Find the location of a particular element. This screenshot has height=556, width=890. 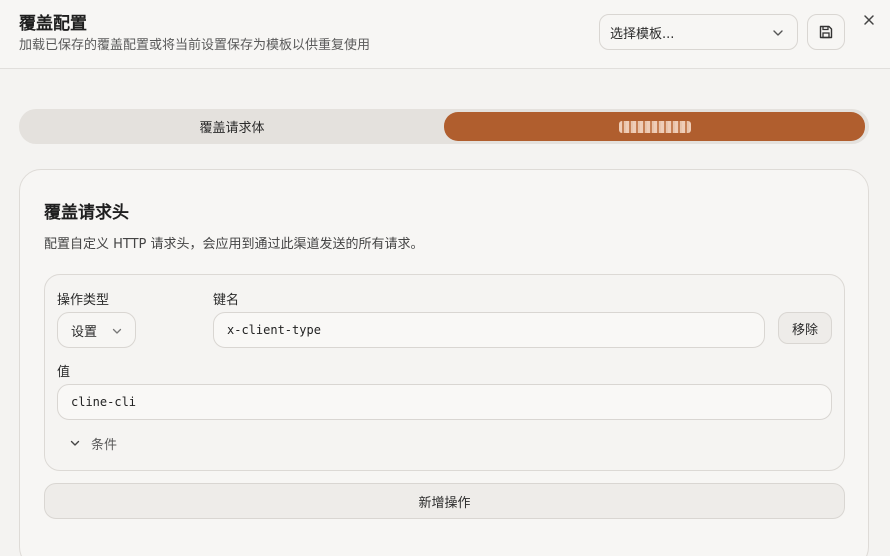

dialog-subtitle: 加载已保存的覆盖配置或将当前设置保存为模板以供重复使用 is located at coordinates (195, 45).